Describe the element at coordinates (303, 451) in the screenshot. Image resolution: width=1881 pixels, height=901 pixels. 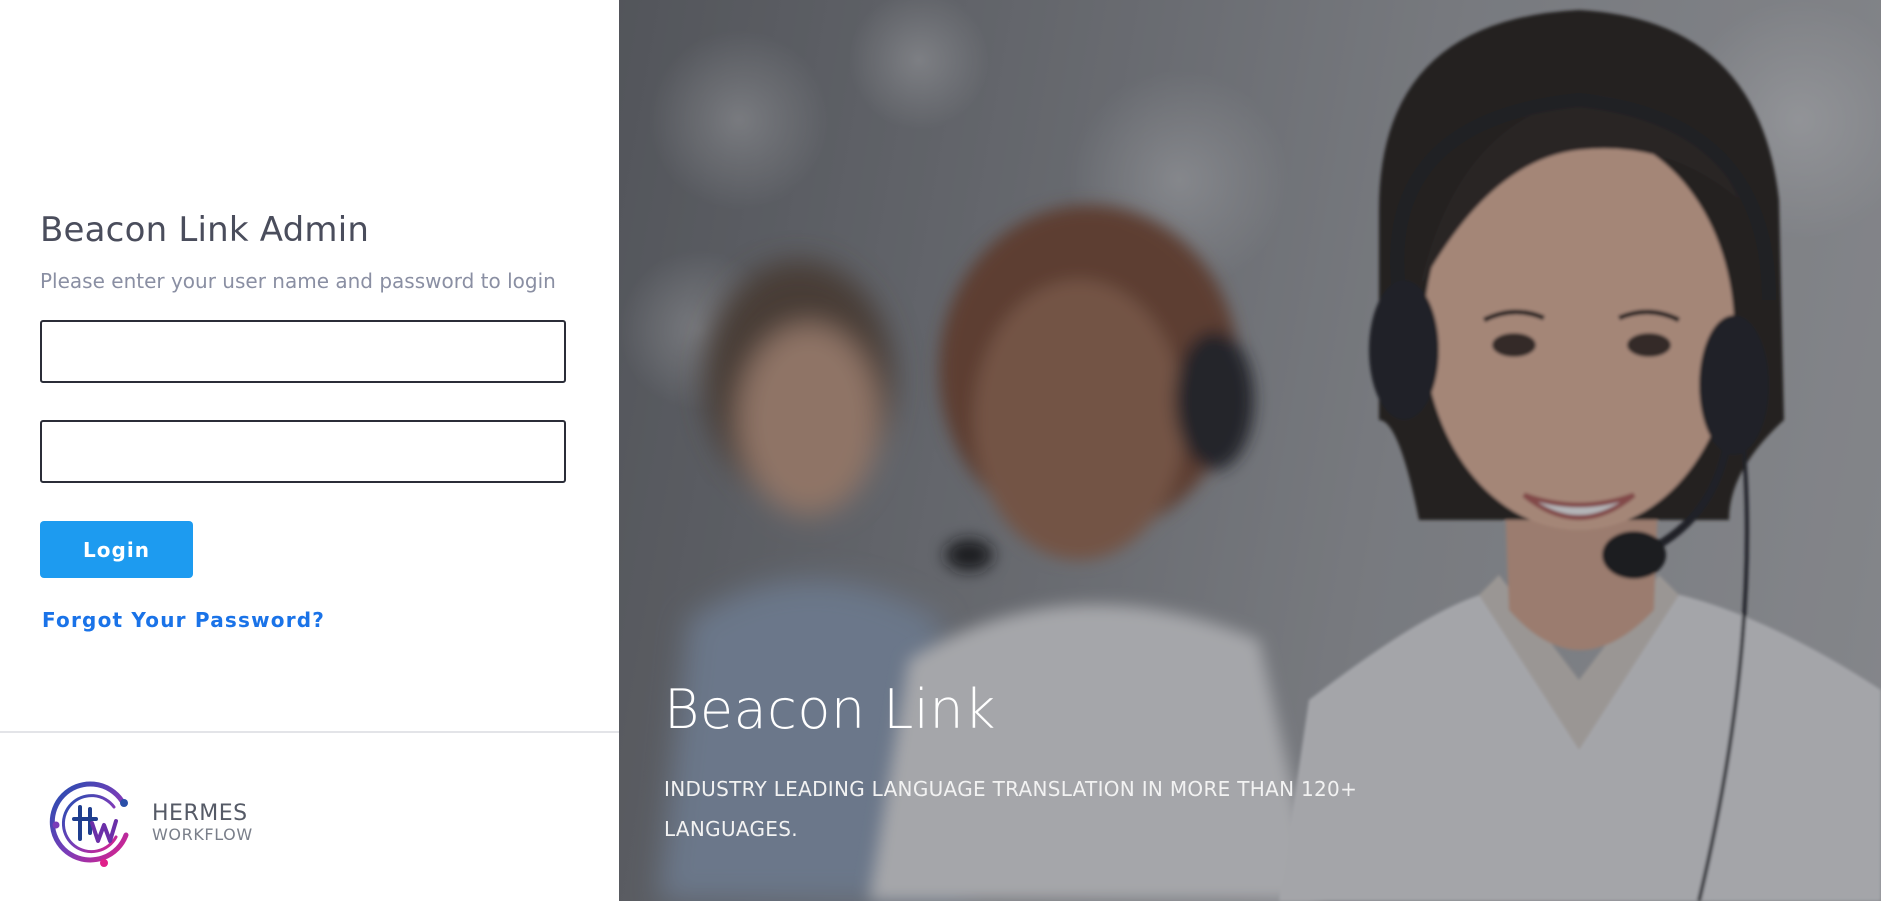
I see `password-field` at that location.